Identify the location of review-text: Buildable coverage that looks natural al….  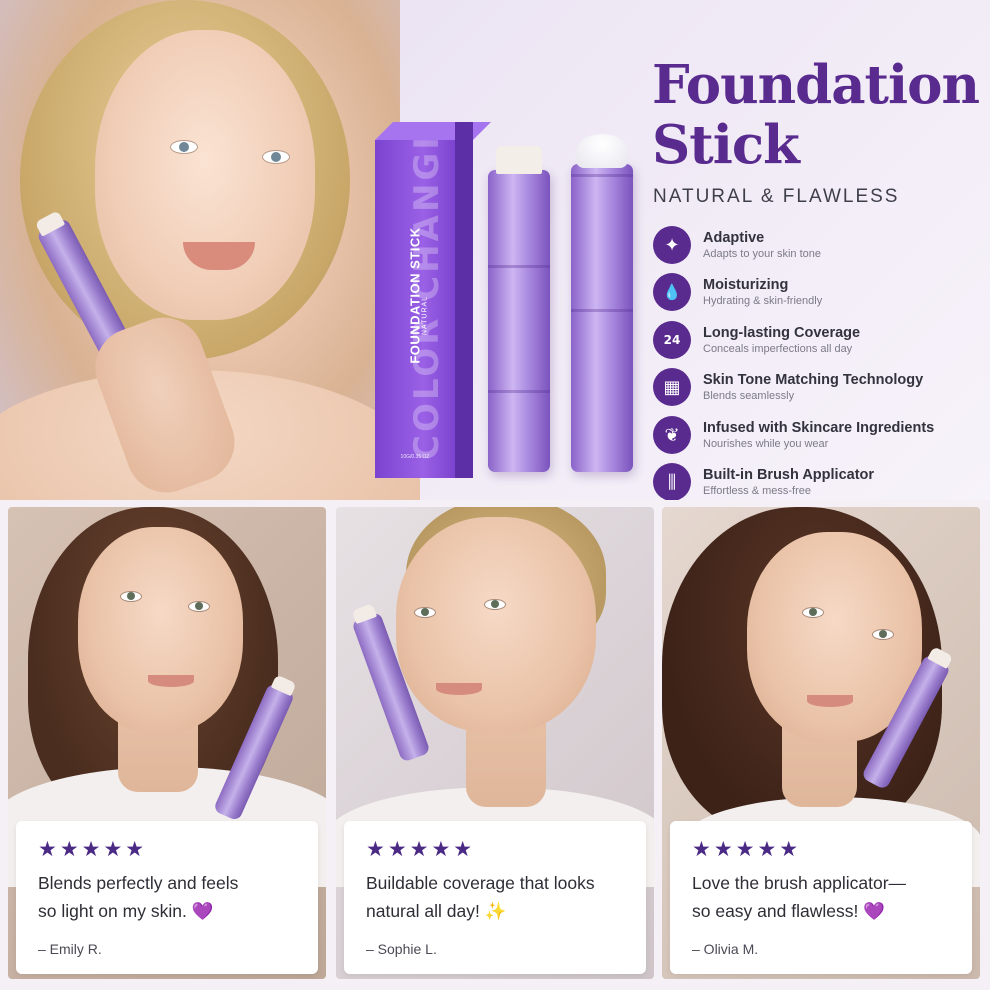
(480, 897).